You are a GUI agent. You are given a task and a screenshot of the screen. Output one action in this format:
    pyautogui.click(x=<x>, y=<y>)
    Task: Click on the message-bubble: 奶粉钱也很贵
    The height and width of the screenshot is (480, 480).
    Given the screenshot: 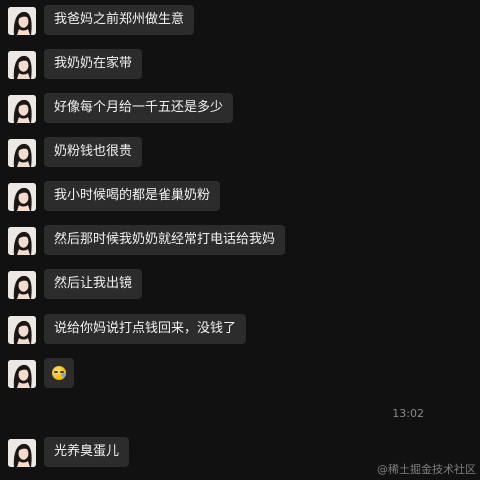 What is the action you would take?
    pyautogui.click(x=93, y=152)
    